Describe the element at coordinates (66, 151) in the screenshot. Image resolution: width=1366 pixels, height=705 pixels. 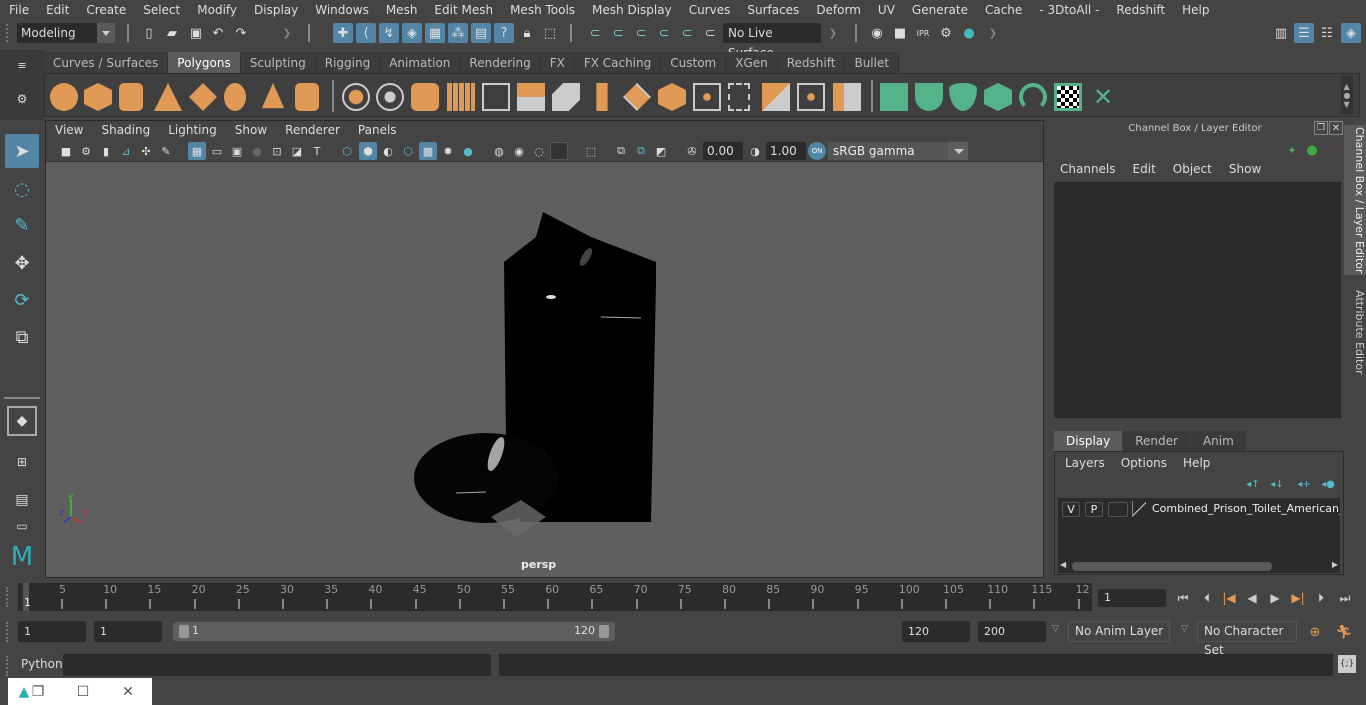
I see `camera-icon: ■` at that location.